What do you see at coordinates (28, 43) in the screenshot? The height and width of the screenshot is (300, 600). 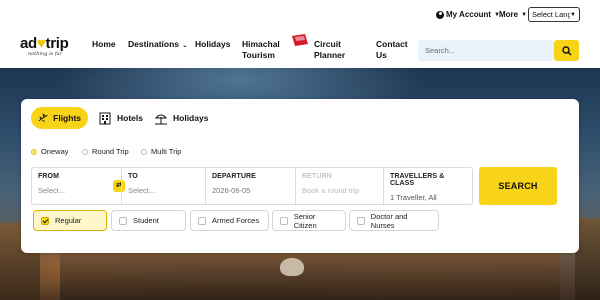 I see `logo-text-pre: ad` at bounding box center [28, 43].